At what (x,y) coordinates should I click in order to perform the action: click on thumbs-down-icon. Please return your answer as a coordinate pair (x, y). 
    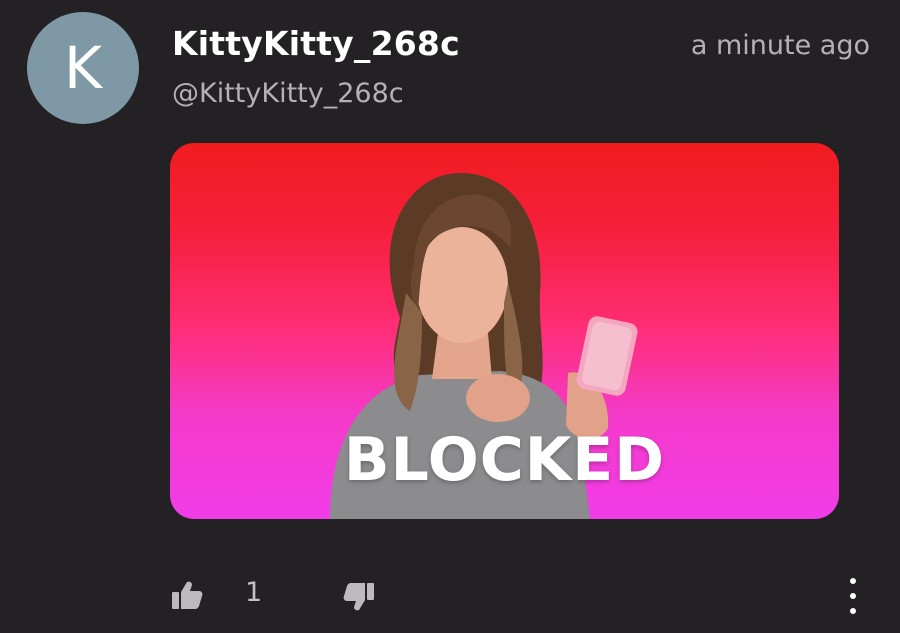
    Looking at the image, I should click on (358, 597).